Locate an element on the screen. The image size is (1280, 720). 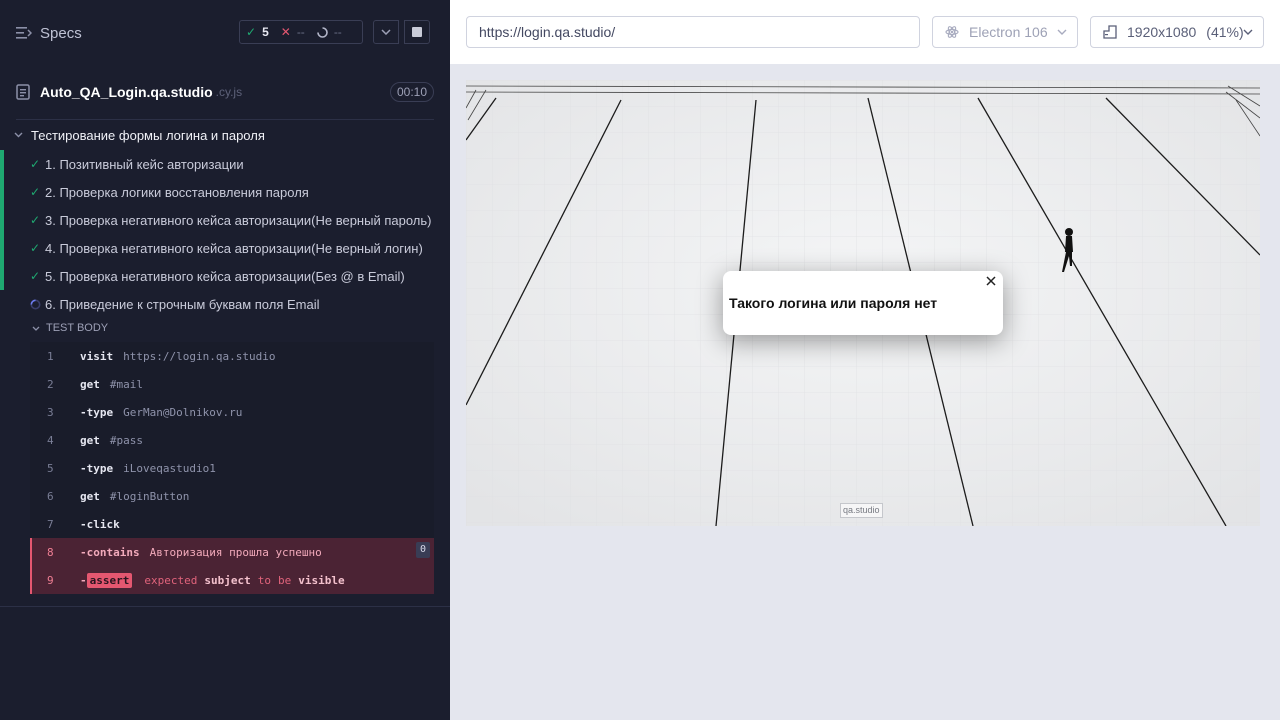
command-number: 4 is located at coordinates (50, 440).